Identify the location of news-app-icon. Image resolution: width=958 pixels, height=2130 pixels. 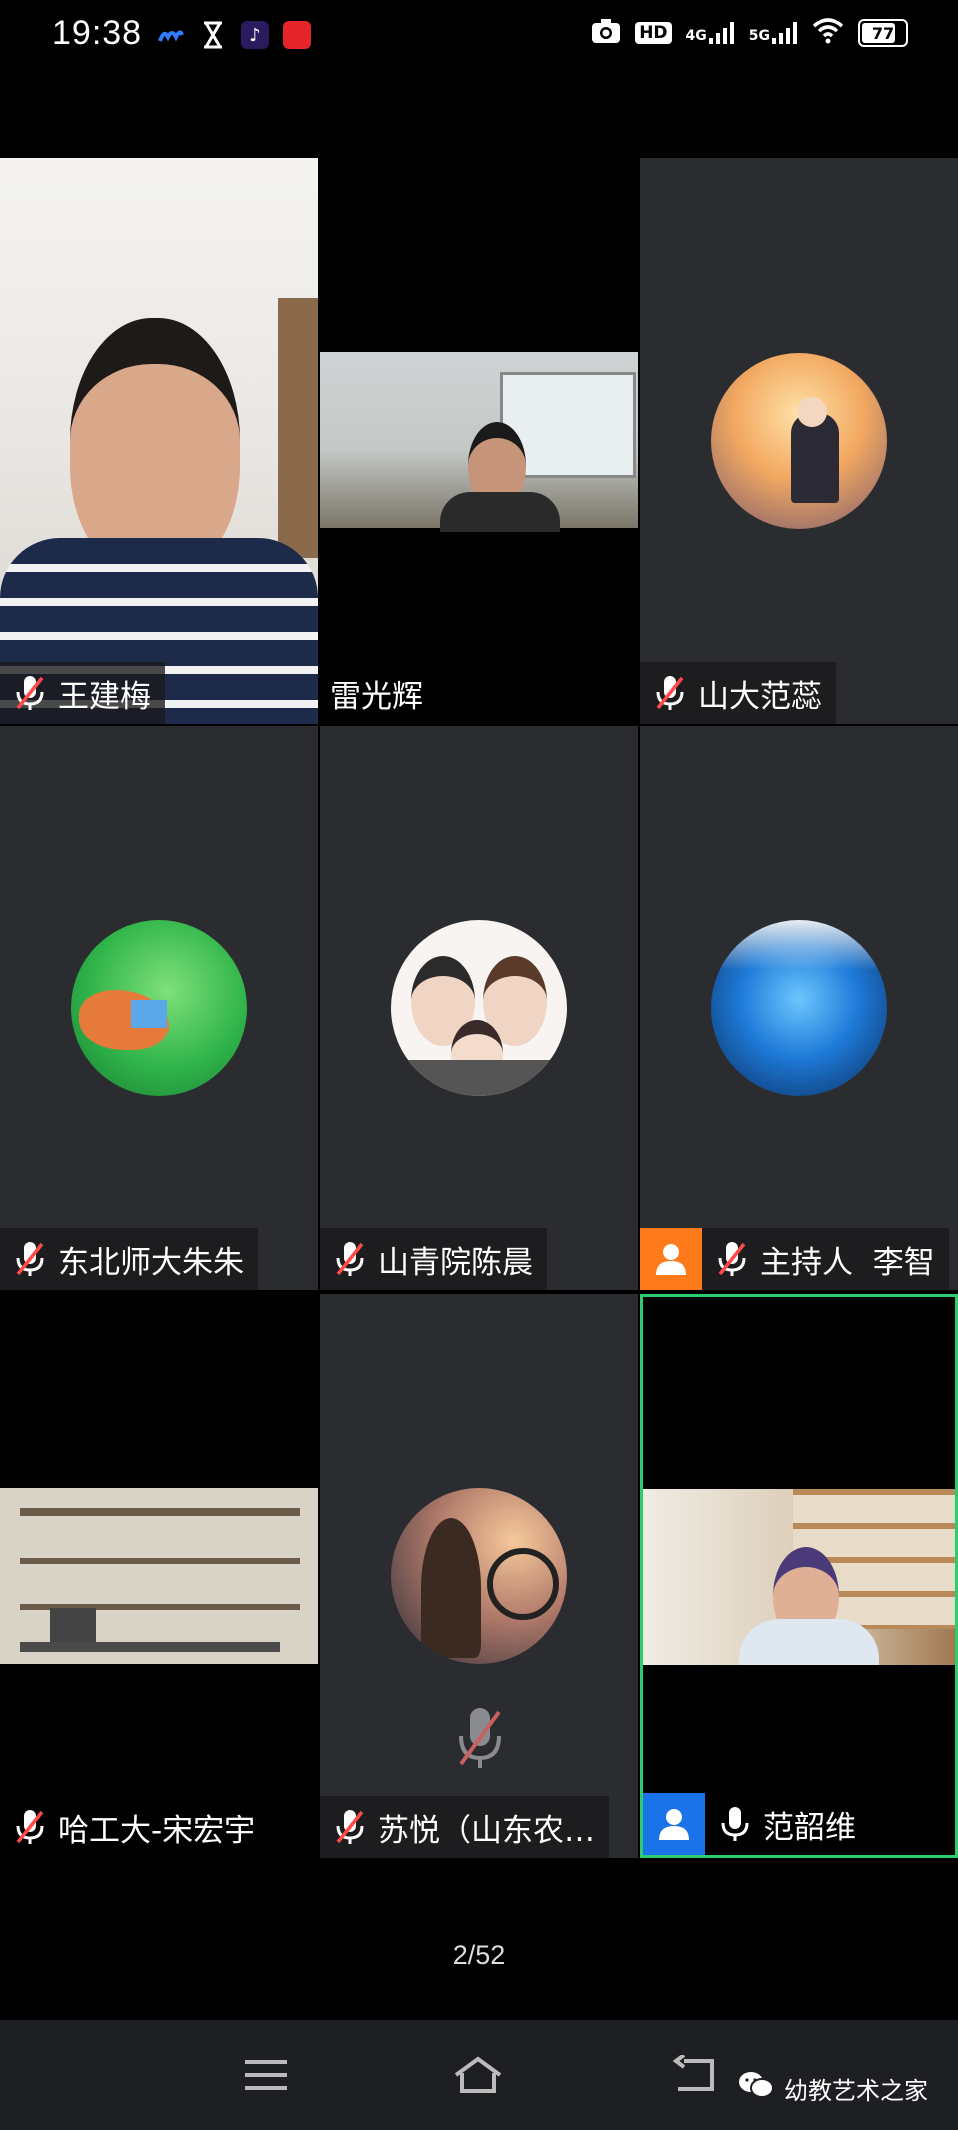
(297, 35).